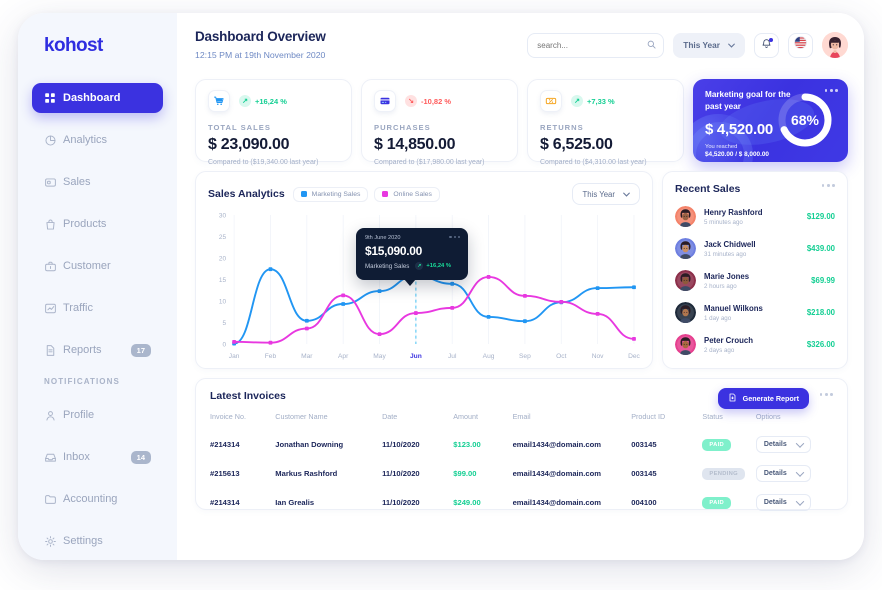 This screenshot has height=590, width=882. What do you see at coordinates (223, 216) in the screenshot?
I see `svg-text: 30` at bounding box center [223, 216].